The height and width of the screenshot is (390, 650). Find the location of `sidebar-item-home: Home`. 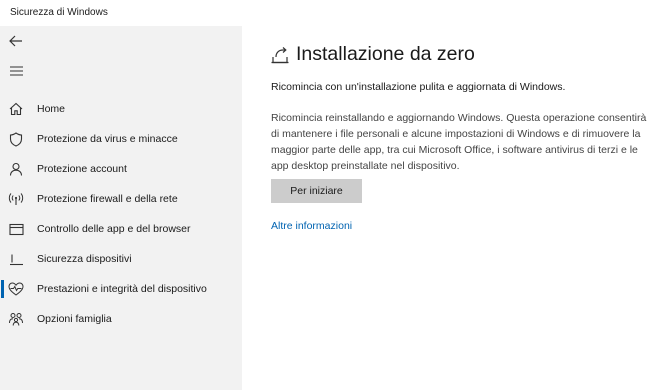

sidebar-item-home: Home is located at coordinates (121, 109).